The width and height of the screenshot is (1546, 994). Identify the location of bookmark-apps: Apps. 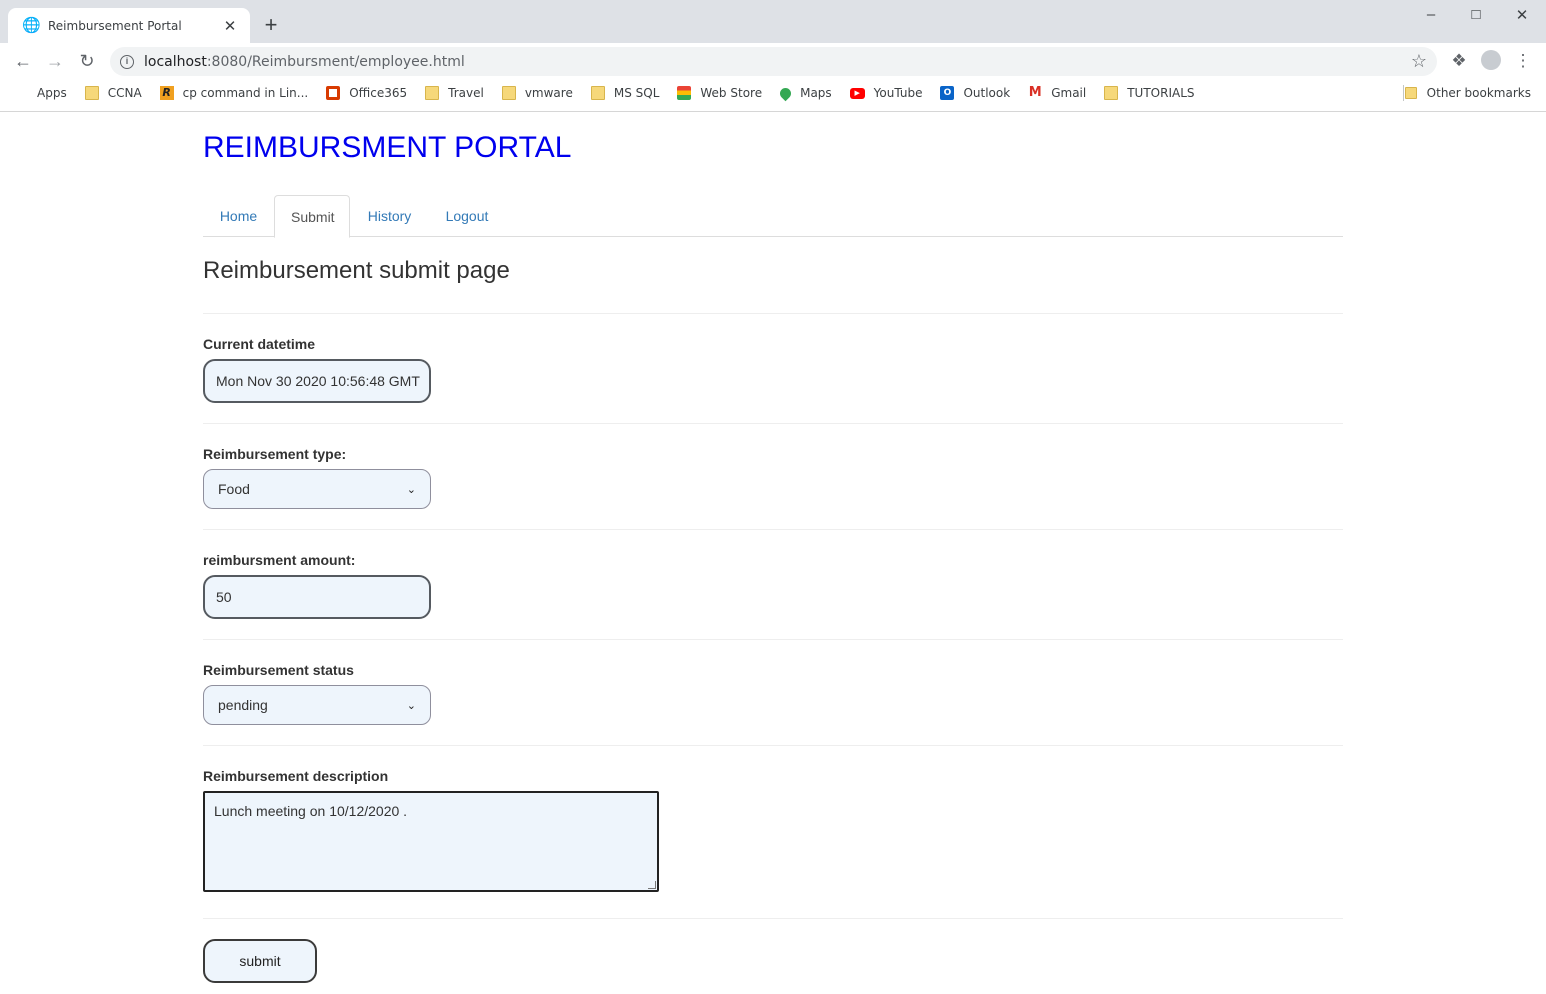
(40, 93).